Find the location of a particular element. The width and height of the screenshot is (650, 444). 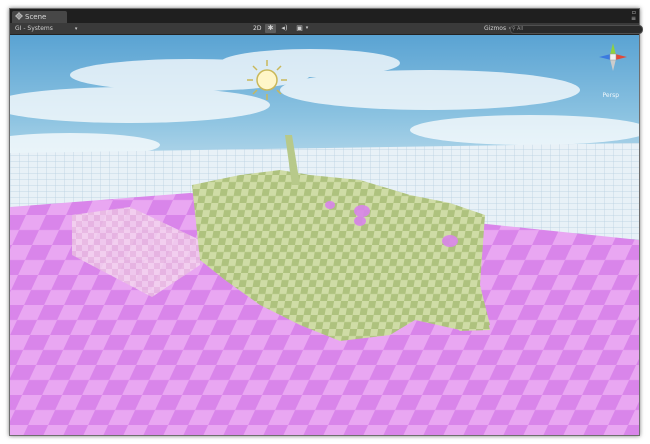

image-icon: ▣ is located at coordinates (299, 28).